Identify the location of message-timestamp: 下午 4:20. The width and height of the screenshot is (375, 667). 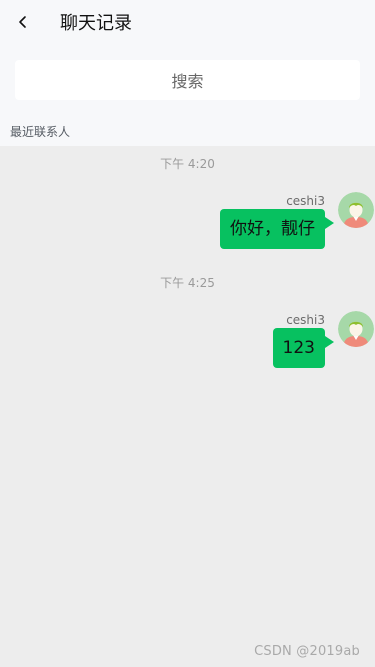
(187, 164).